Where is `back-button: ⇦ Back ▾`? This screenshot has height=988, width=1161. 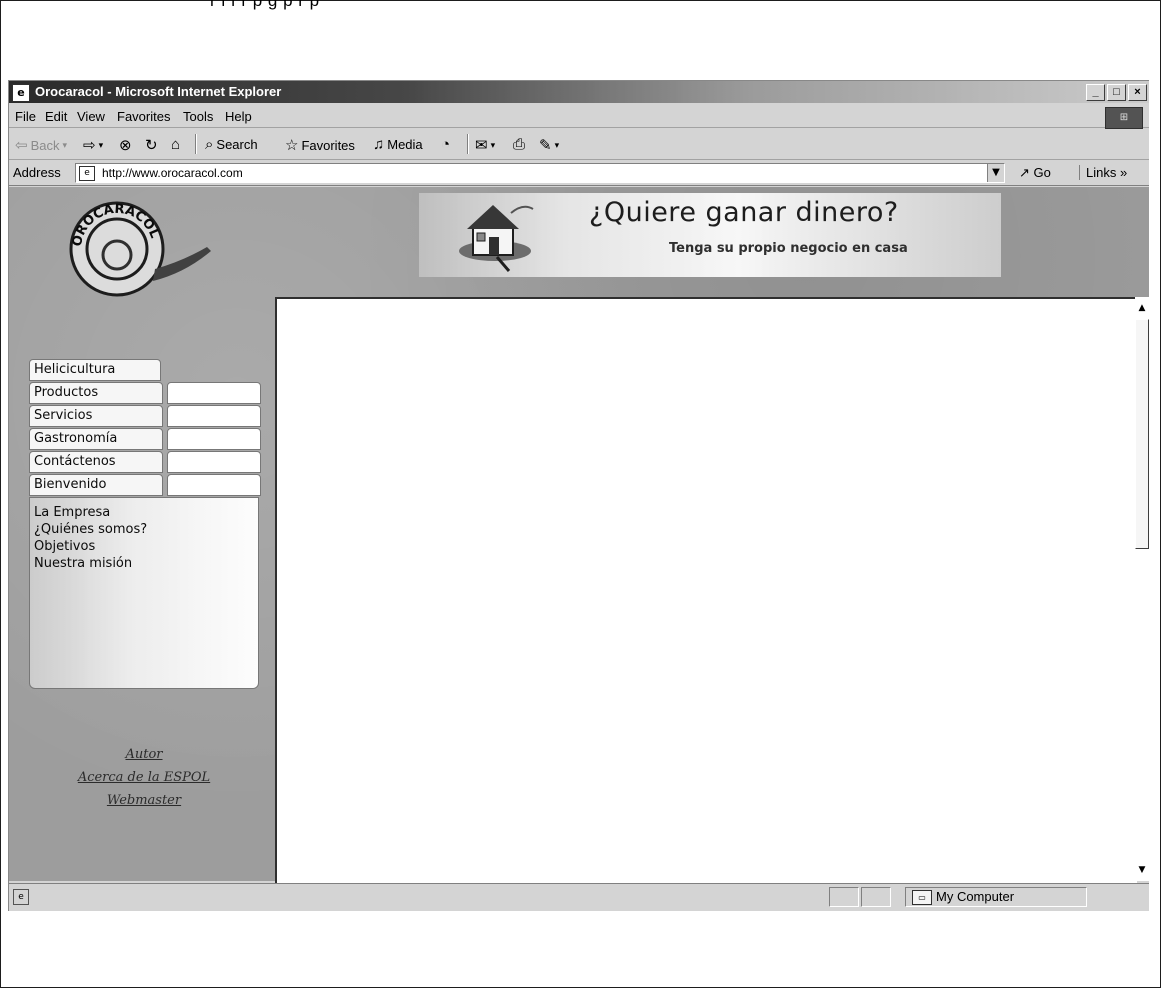
back-button: ⇦ Back ▾ is located at coordinates (41, 145).